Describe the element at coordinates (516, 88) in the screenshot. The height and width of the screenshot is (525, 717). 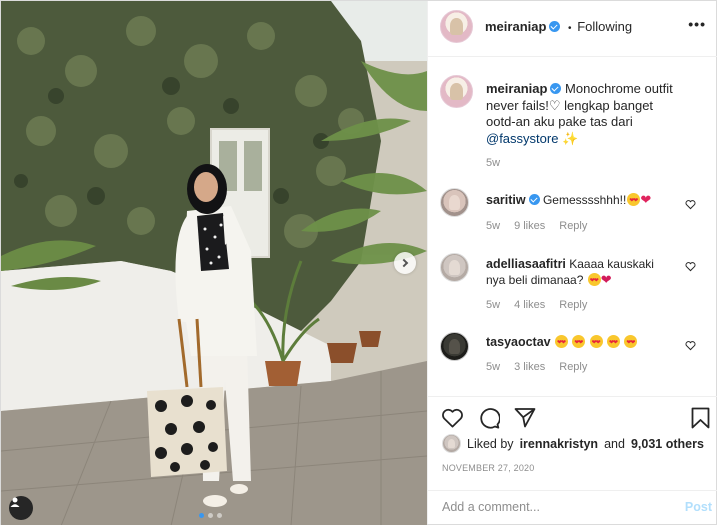
I see `caption-username: meiraniap` at that location.